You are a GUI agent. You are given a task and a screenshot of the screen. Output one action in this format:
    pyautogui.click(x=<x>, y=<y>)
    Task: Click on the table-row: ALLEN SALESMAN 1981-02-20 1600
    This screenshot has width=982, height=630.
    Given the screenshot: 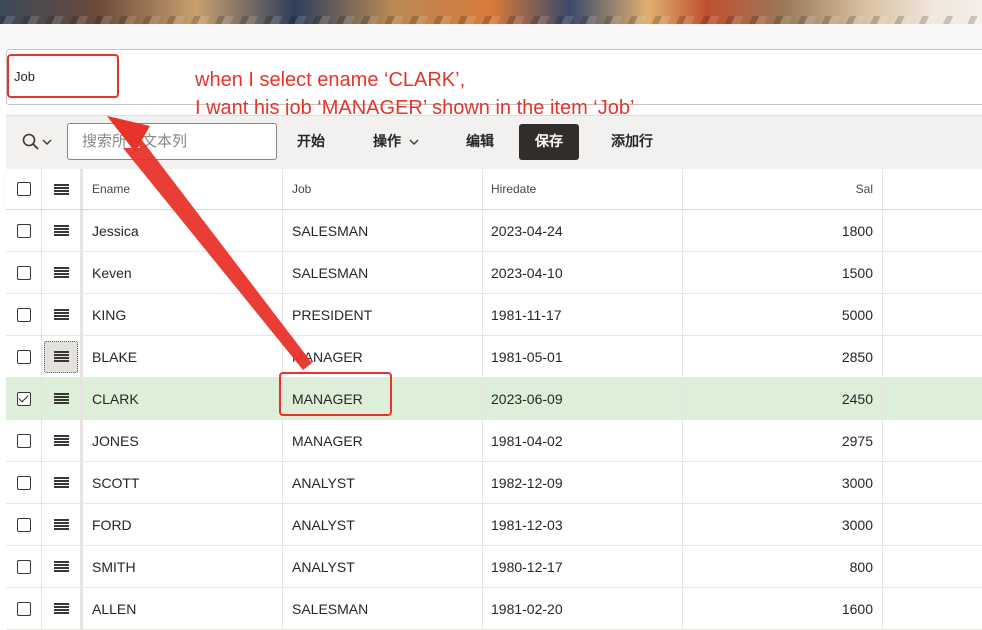 What is the action you would take?
    pyautogui.click(x=494, y=609)
    